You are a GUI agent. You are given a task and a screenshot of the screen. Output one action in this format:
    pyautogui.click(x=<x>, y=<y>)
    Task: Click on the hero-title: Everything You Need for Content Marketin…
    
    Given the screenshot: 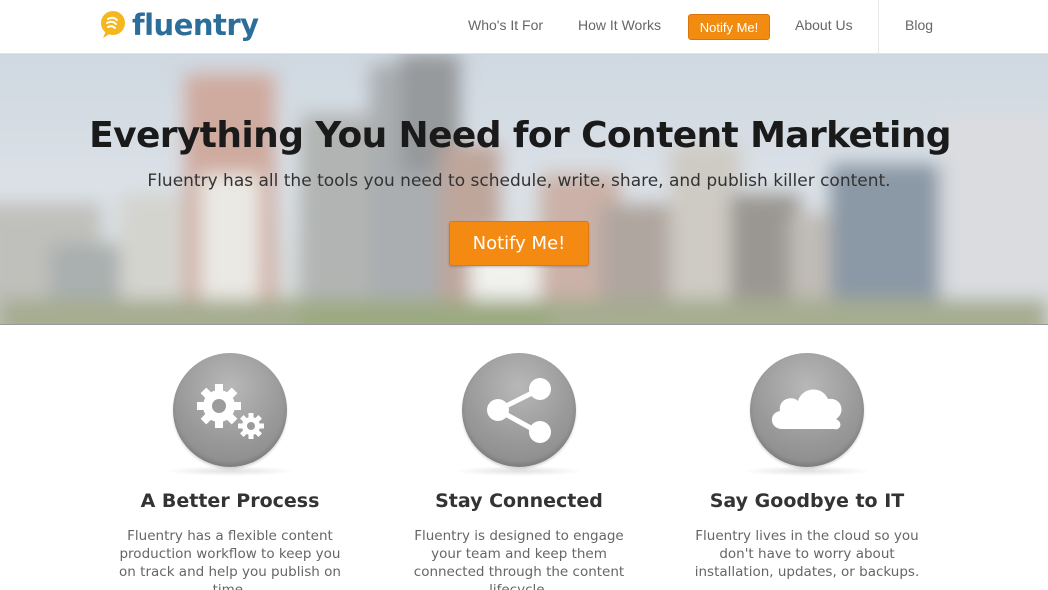 What is the action you would take?
    pyautogui.click(x=520, y=135)
    